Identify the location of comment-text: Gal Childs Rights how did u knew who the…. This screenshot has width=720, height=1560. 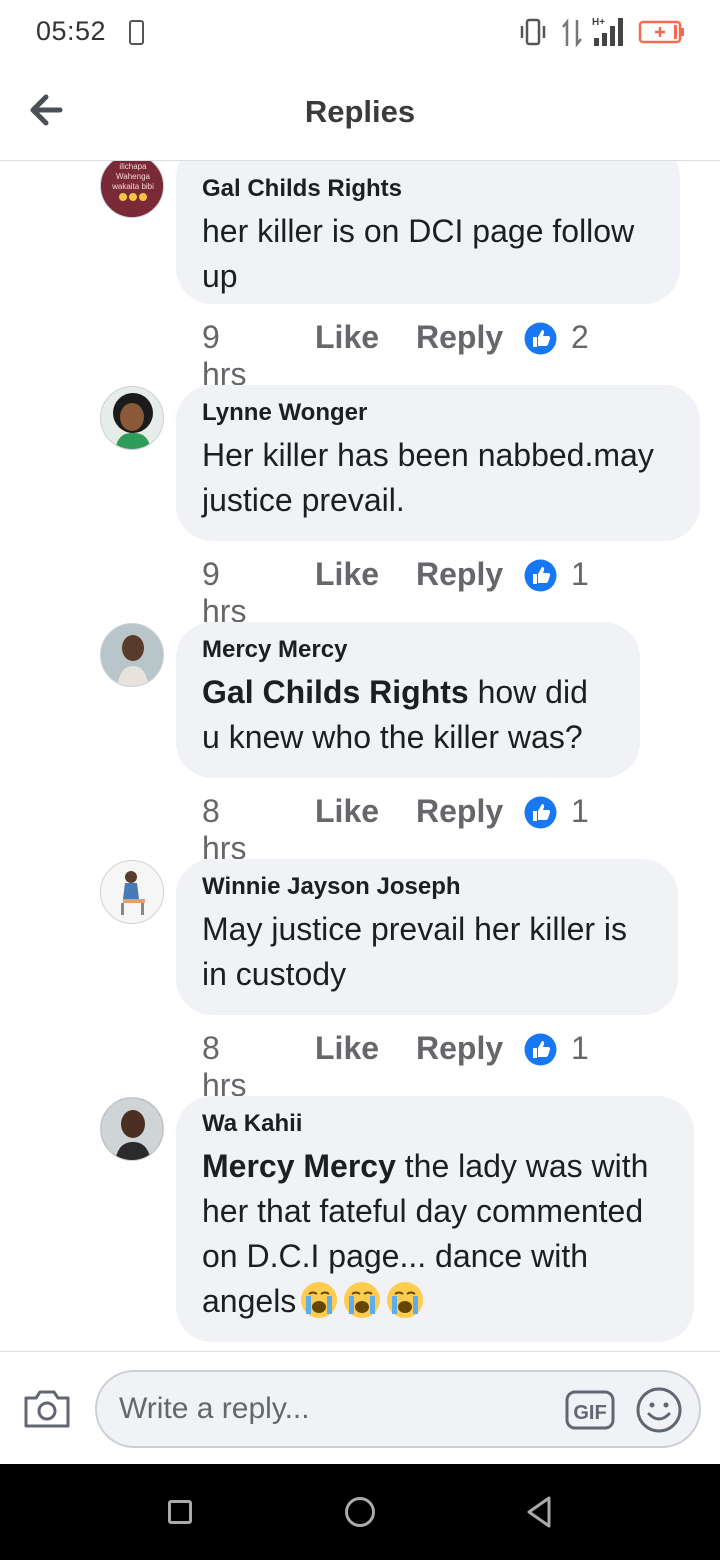
(408, 715).